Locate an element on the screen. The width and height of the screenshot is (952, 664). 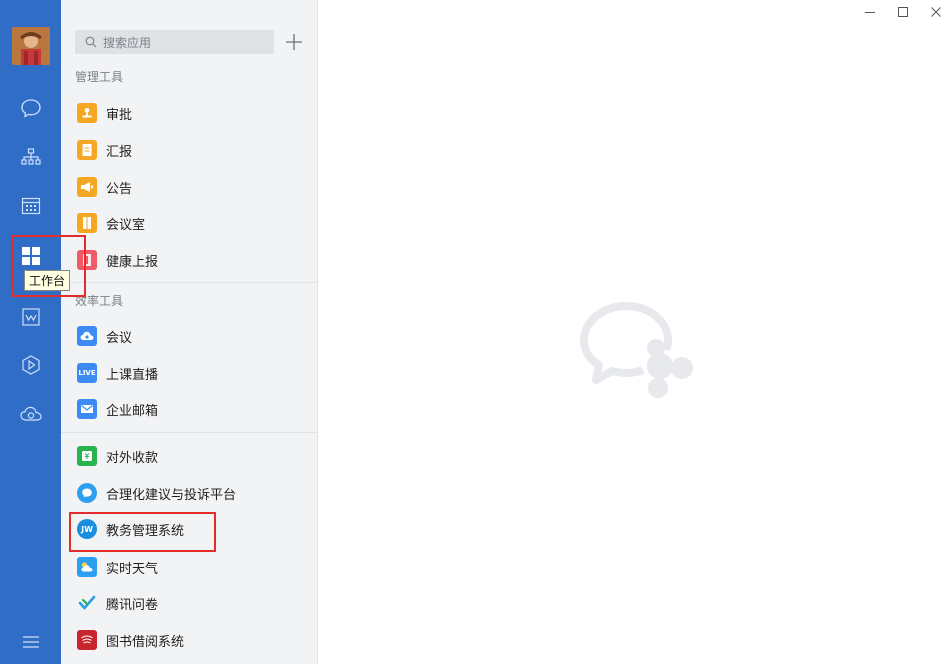
app-item-mail: 企业邮箱 is located at coordinates (189, 409).